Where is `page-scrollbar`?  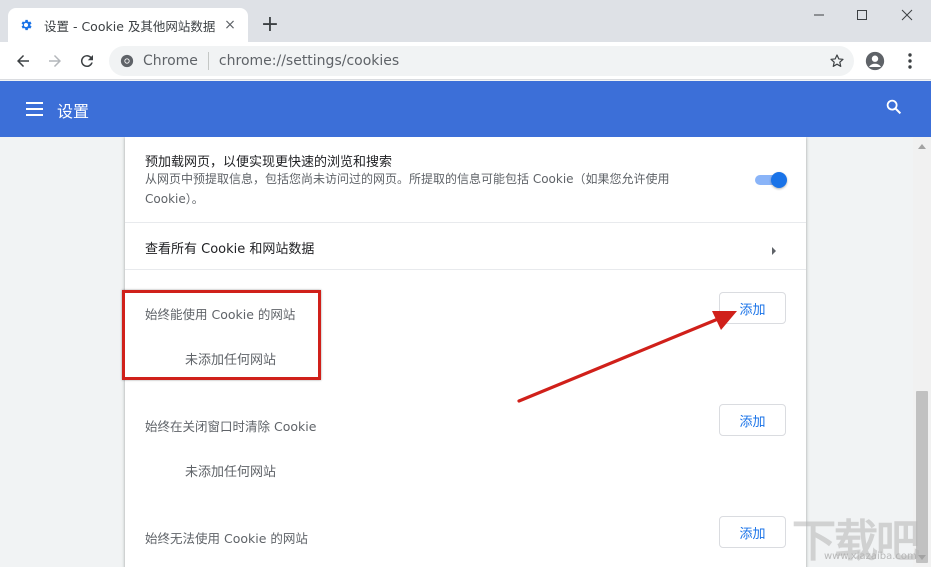
page-scrollbar is located at coordinates (922, 352).